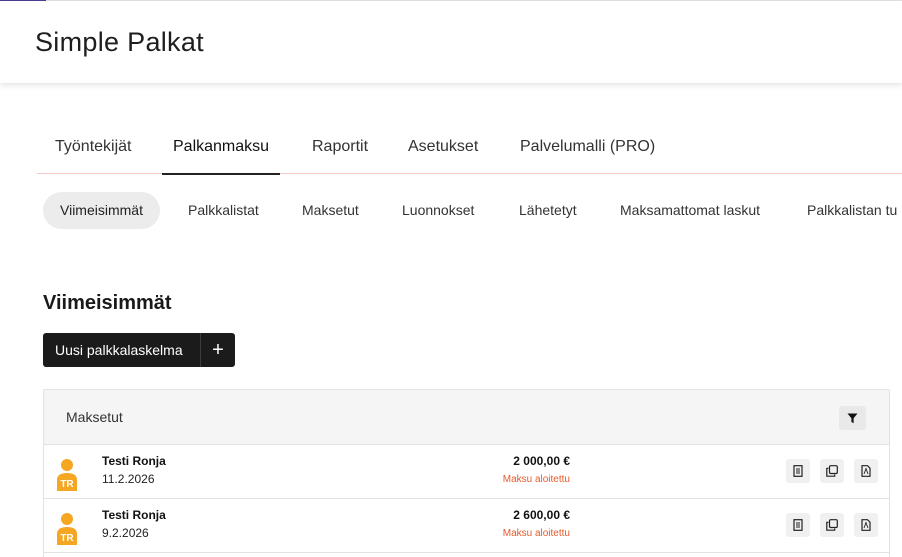  What do you see at coordinates (119, 350) in the screenshot?
I see `new-payslip-label: Uusi palkkalaskelma` at bounding box center [119, 350].